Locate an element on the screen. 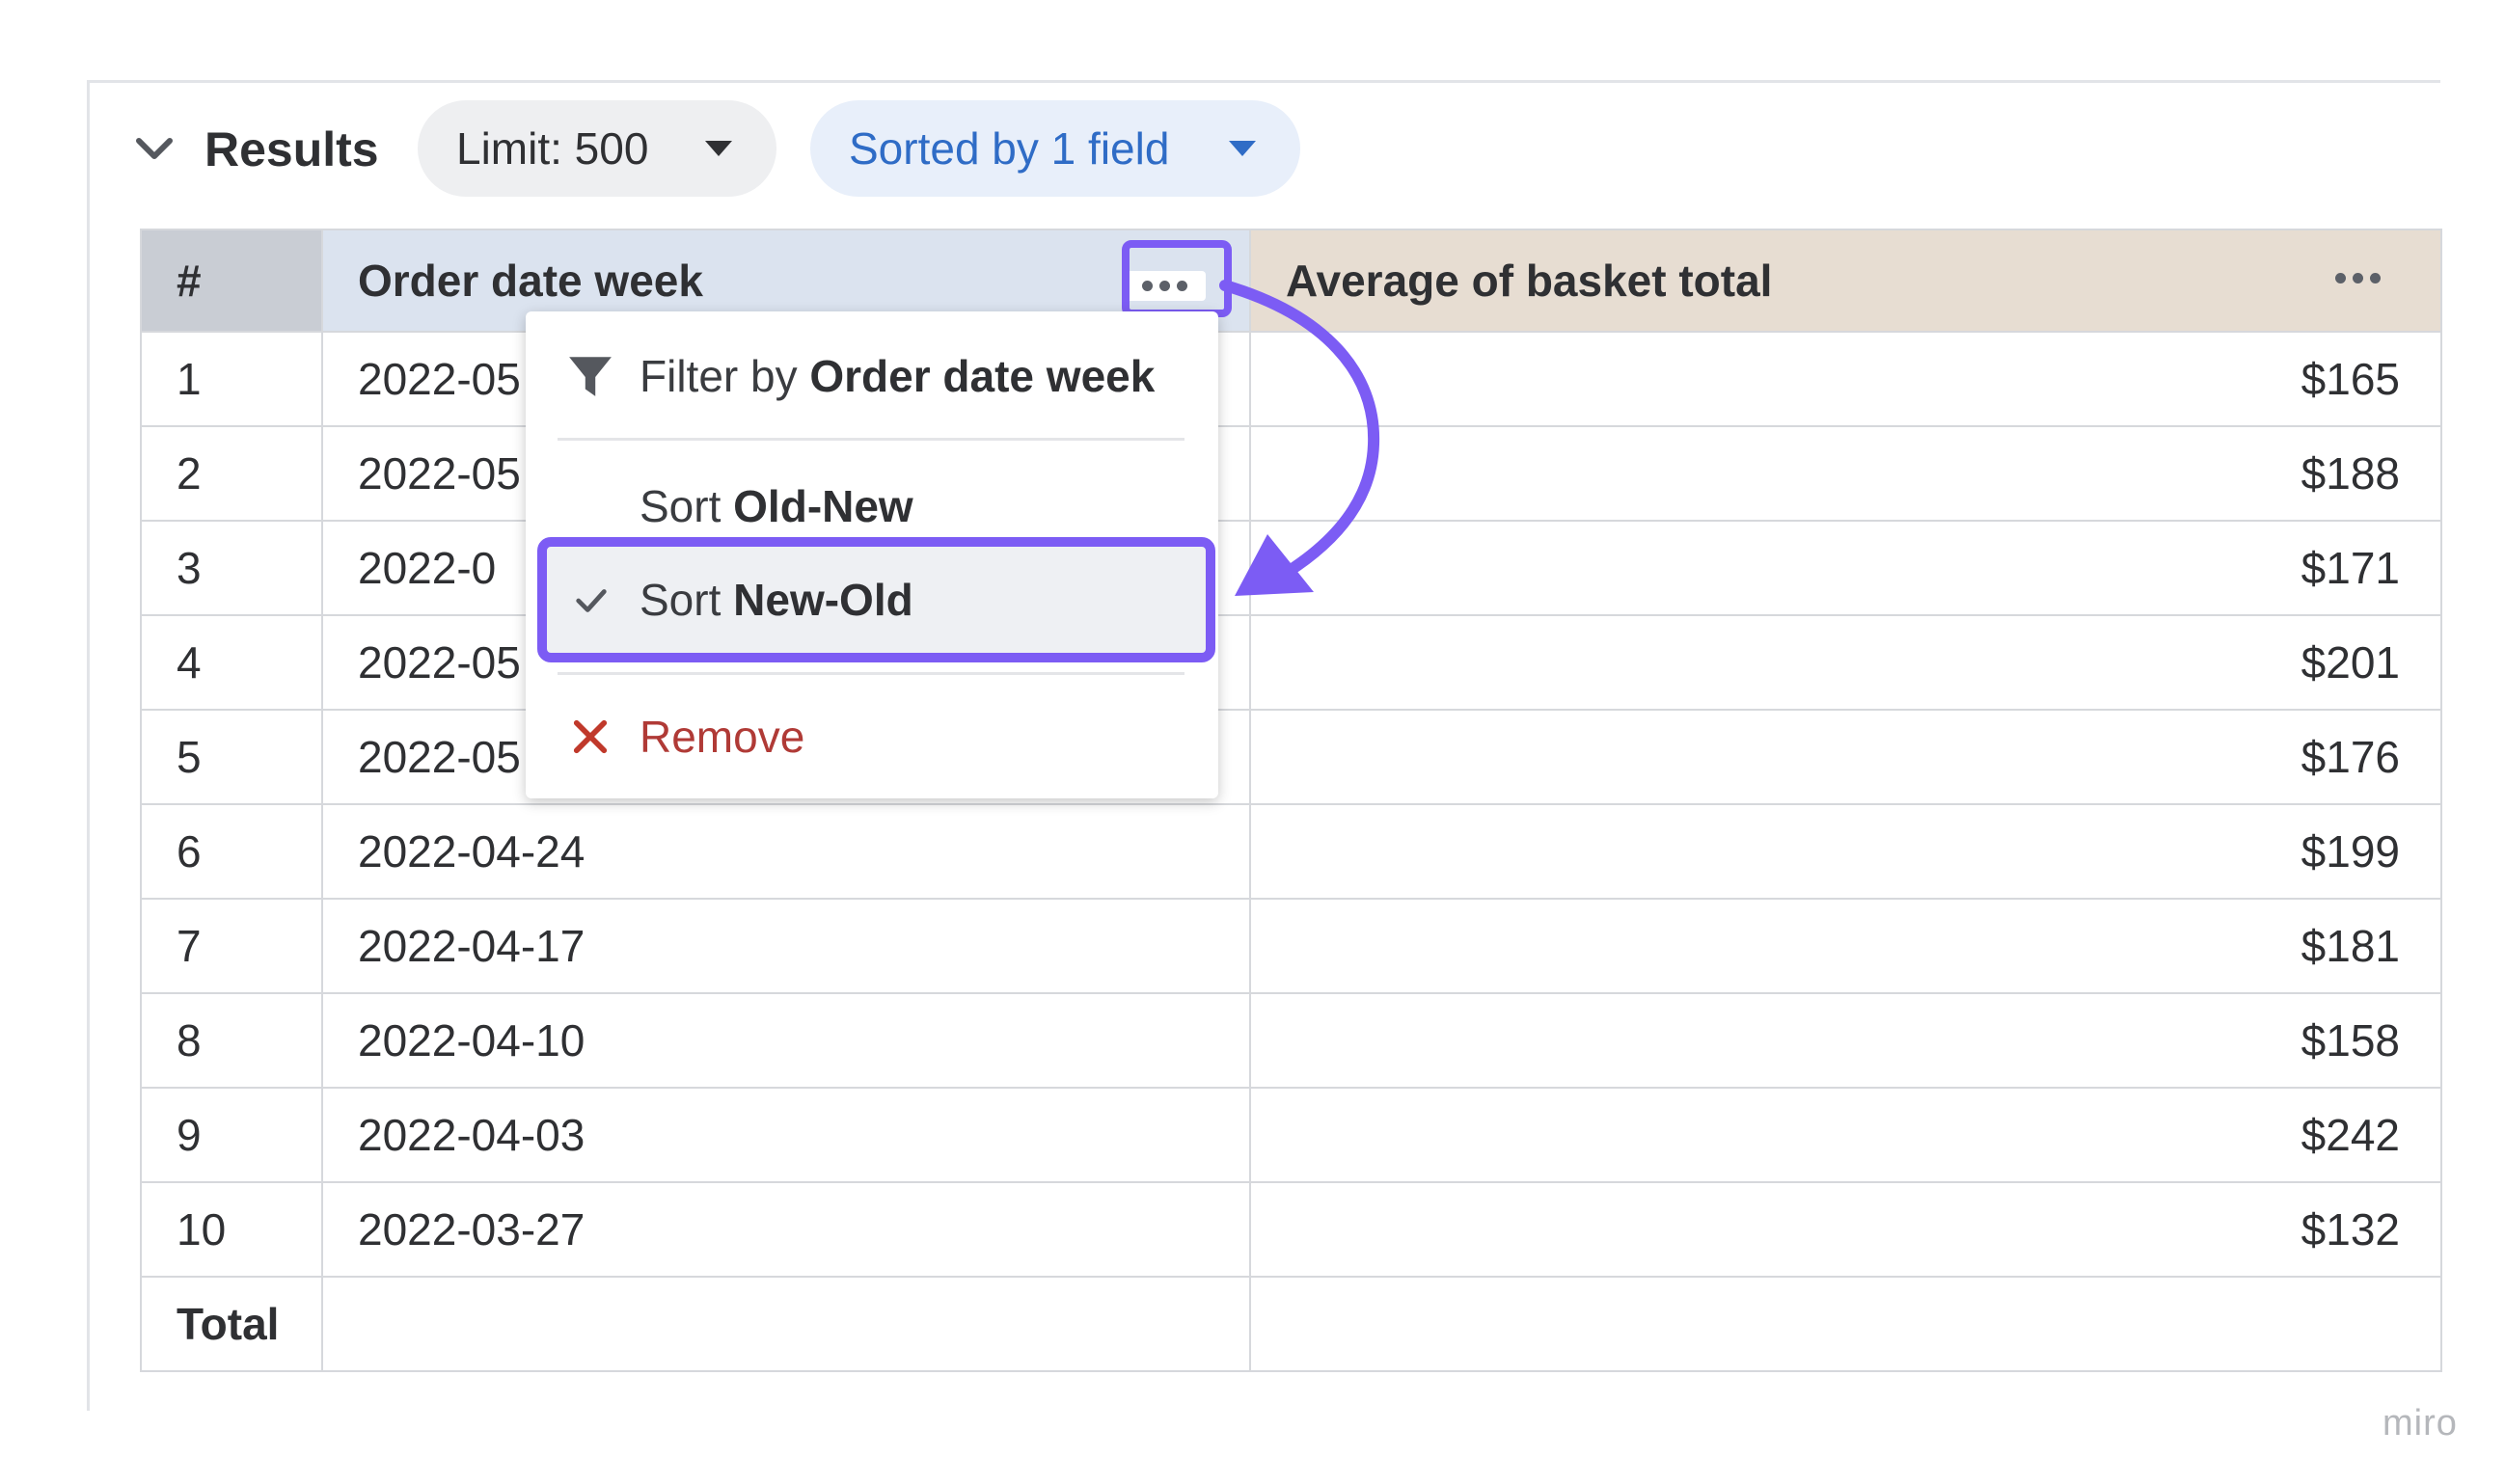 This screenshot has width=2505, height=1484. table-row: 6 2022-04-24 $199 is located at coordinates (1291, 851).